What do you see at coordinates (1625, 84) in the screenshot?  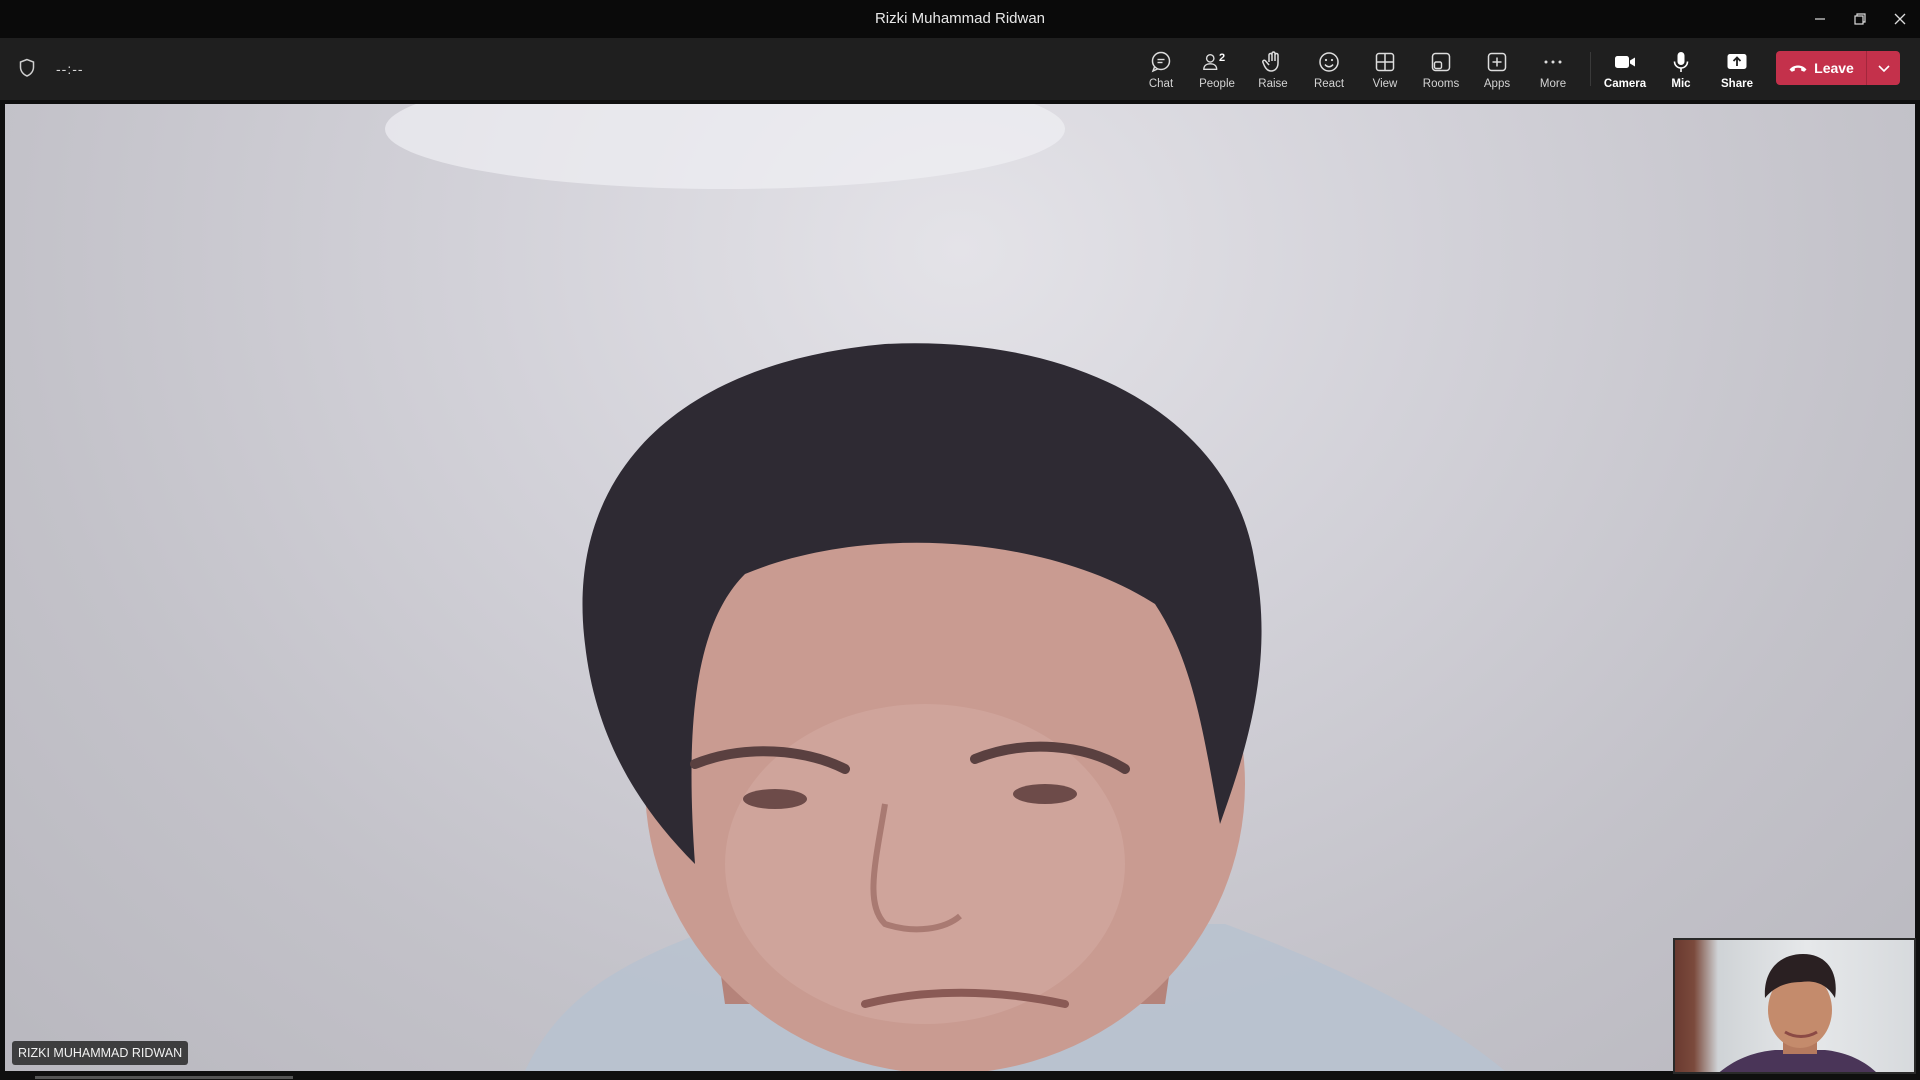 I see `camera-label: Camera` at bounding box center [1625, 84].